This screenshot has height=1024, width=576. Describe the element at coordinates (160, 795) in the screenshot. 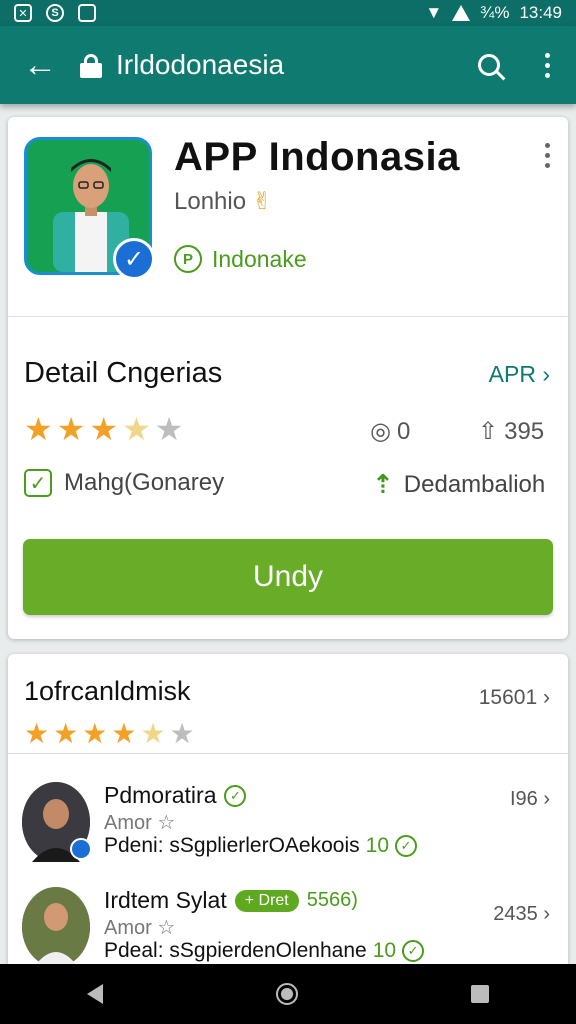

I see `reviewer-name-text: Pdmoratira` at that location.